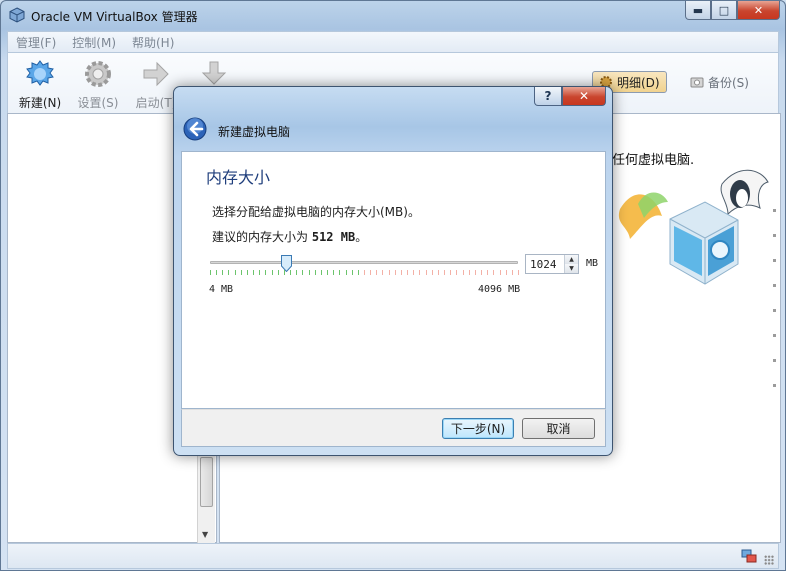  I want to click on cancel-button: 取消, so click(558, 428).